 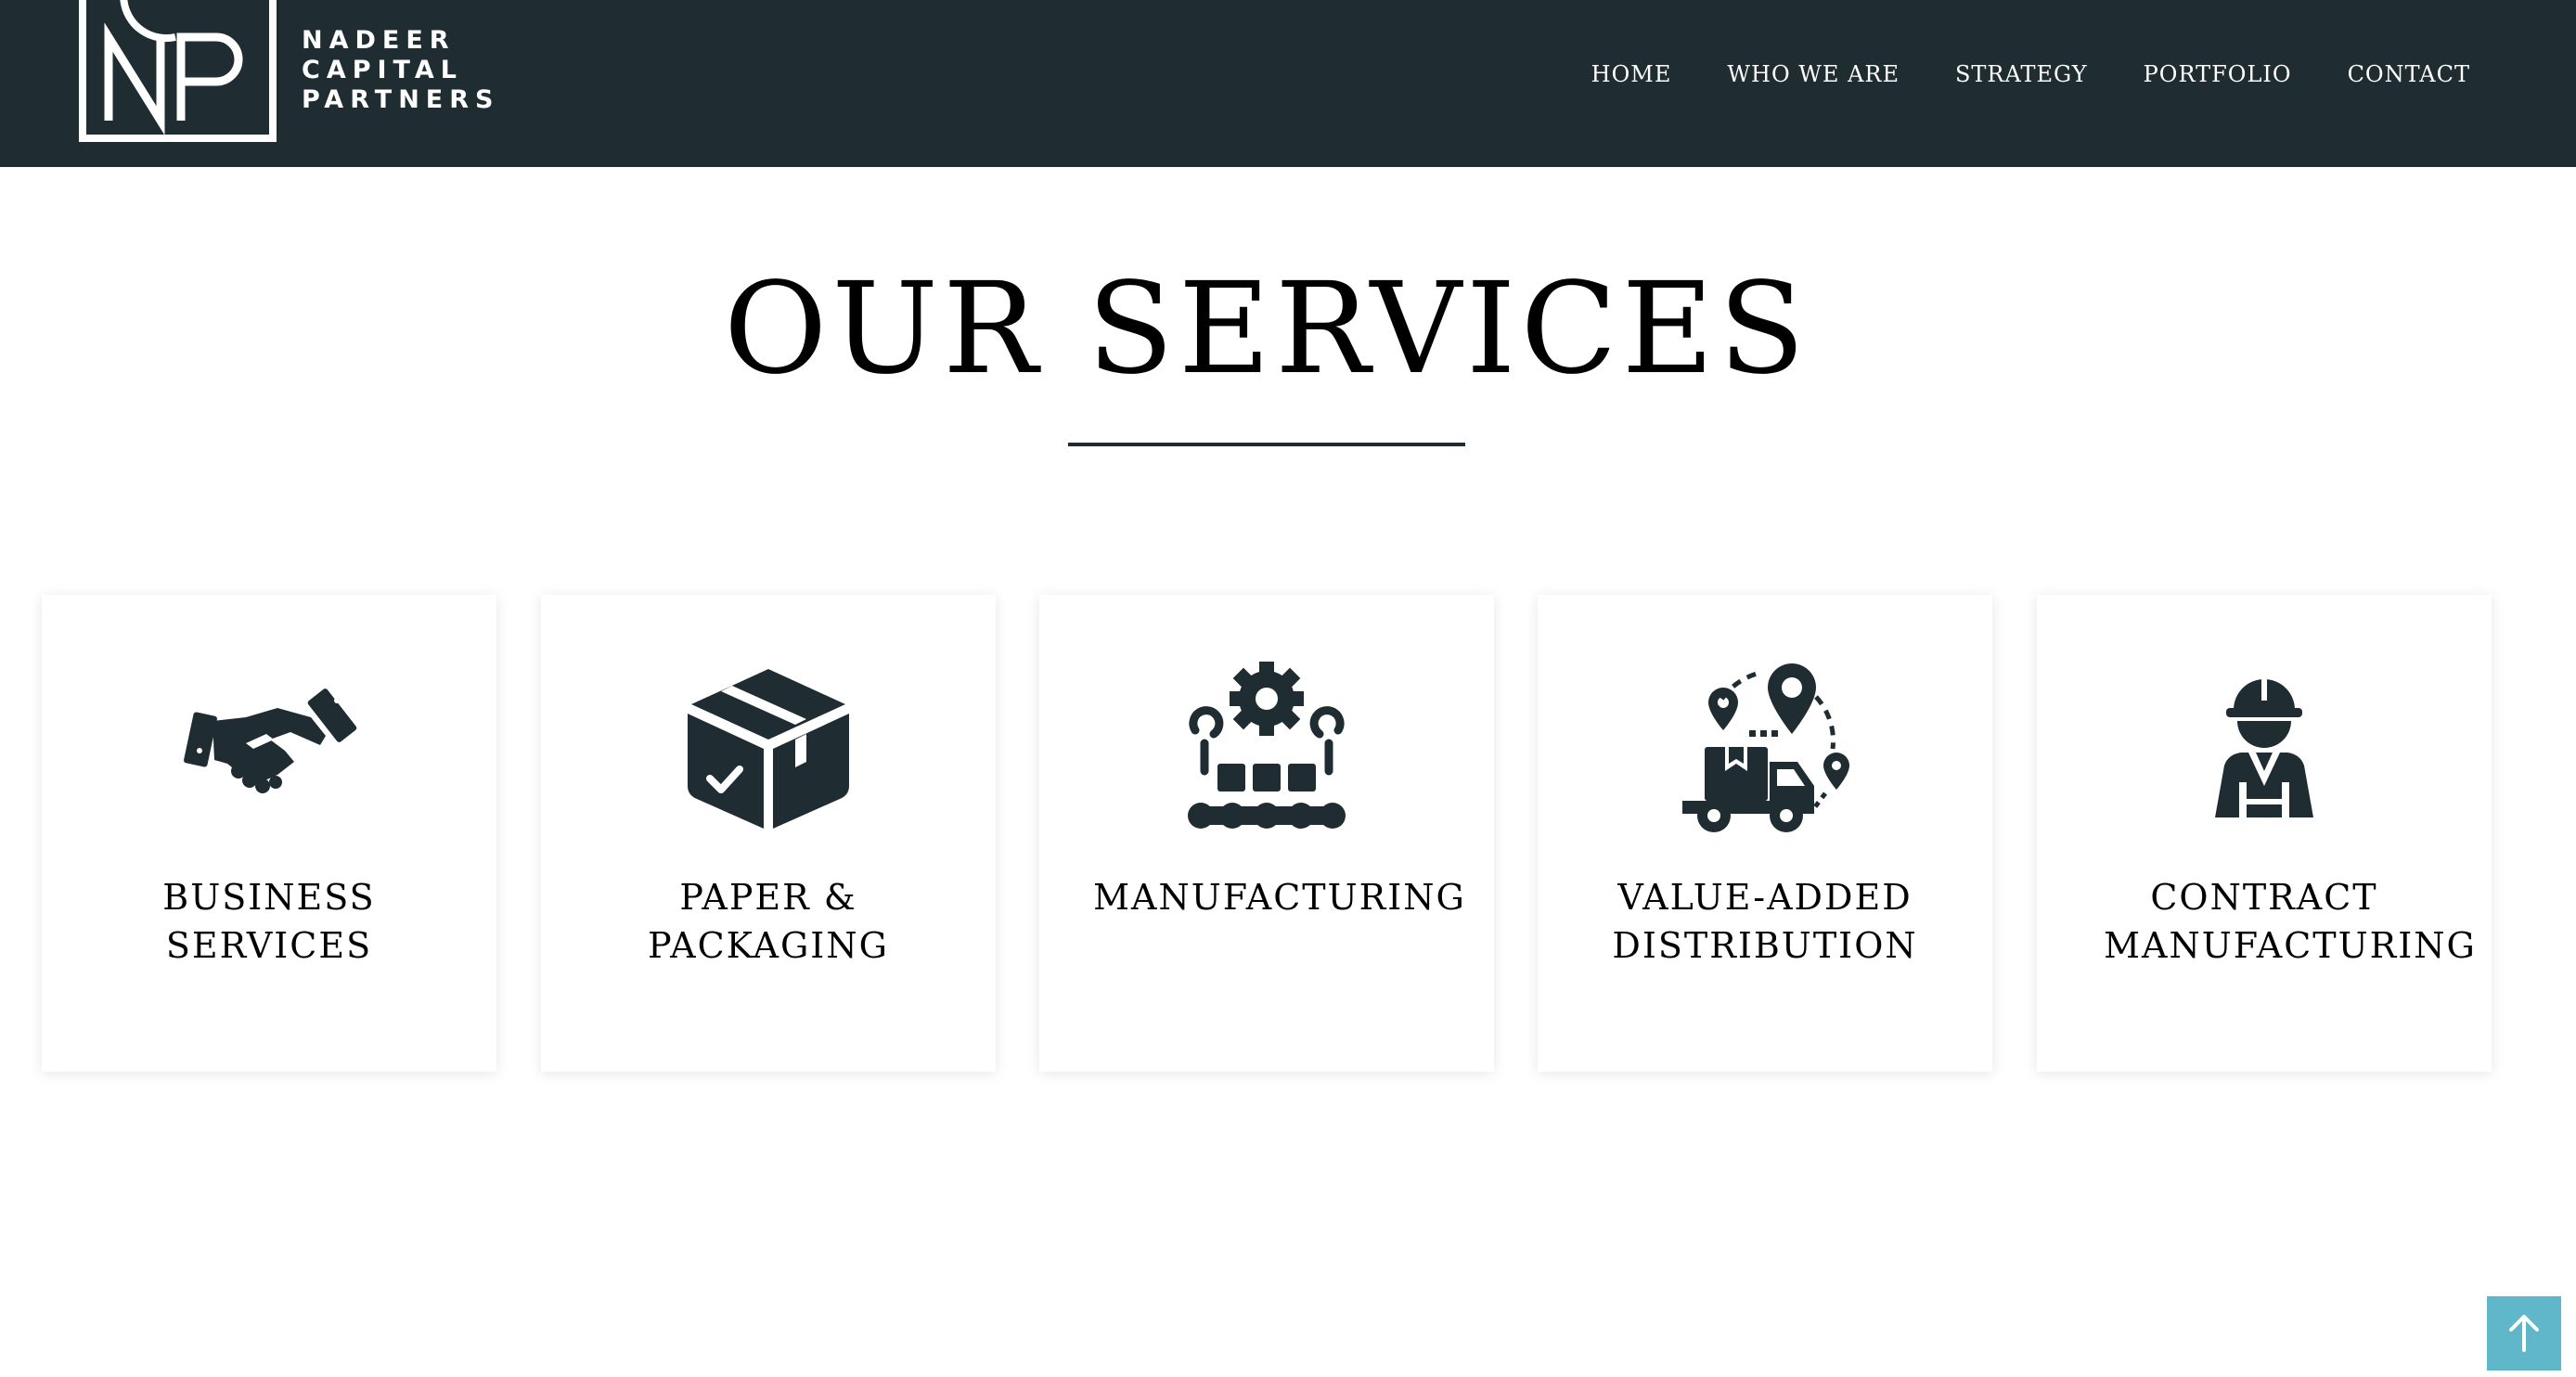 I want to click on service-card-value-added-distribution: VALUE-ADDED DISTRIBUTION, so click(x=1765, y=833).